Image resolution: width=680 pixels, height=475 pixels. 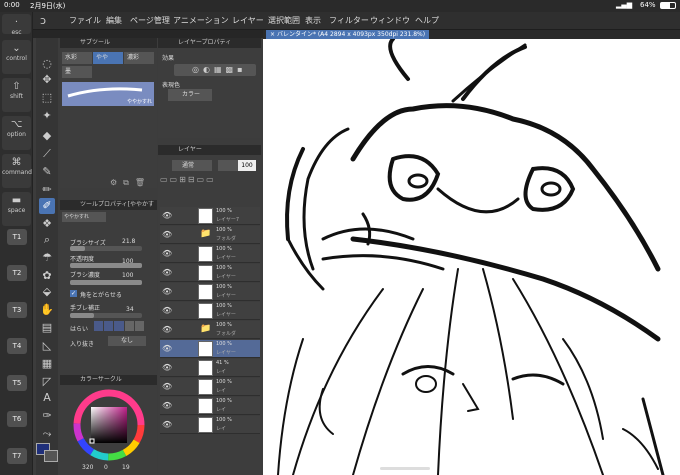 I want to click on correction-icon: ⤳, so click(x=47, y=434).